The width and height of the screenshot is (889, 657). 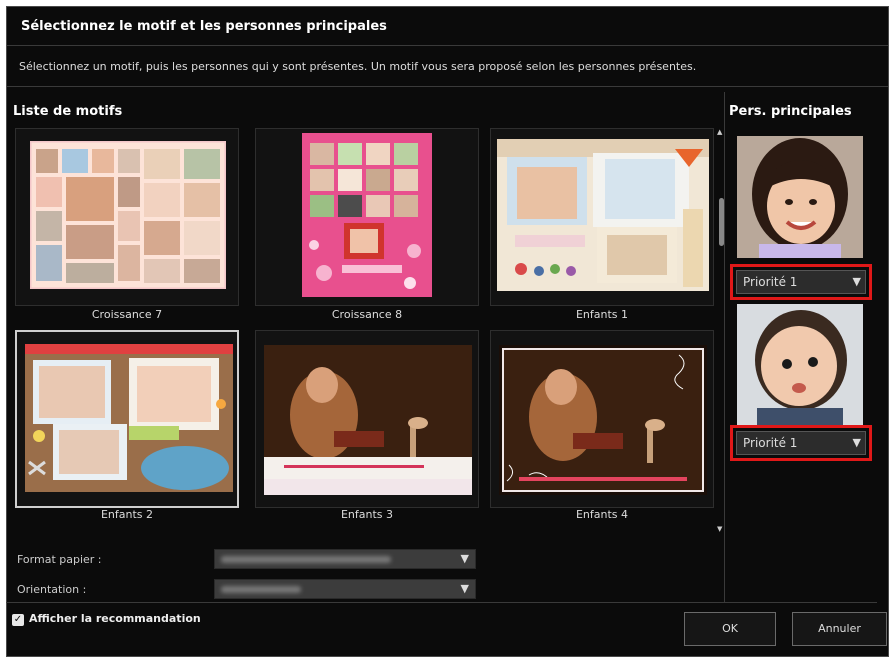 I want to click on motif-label: Enfants 3, so click(x=367, y=514).